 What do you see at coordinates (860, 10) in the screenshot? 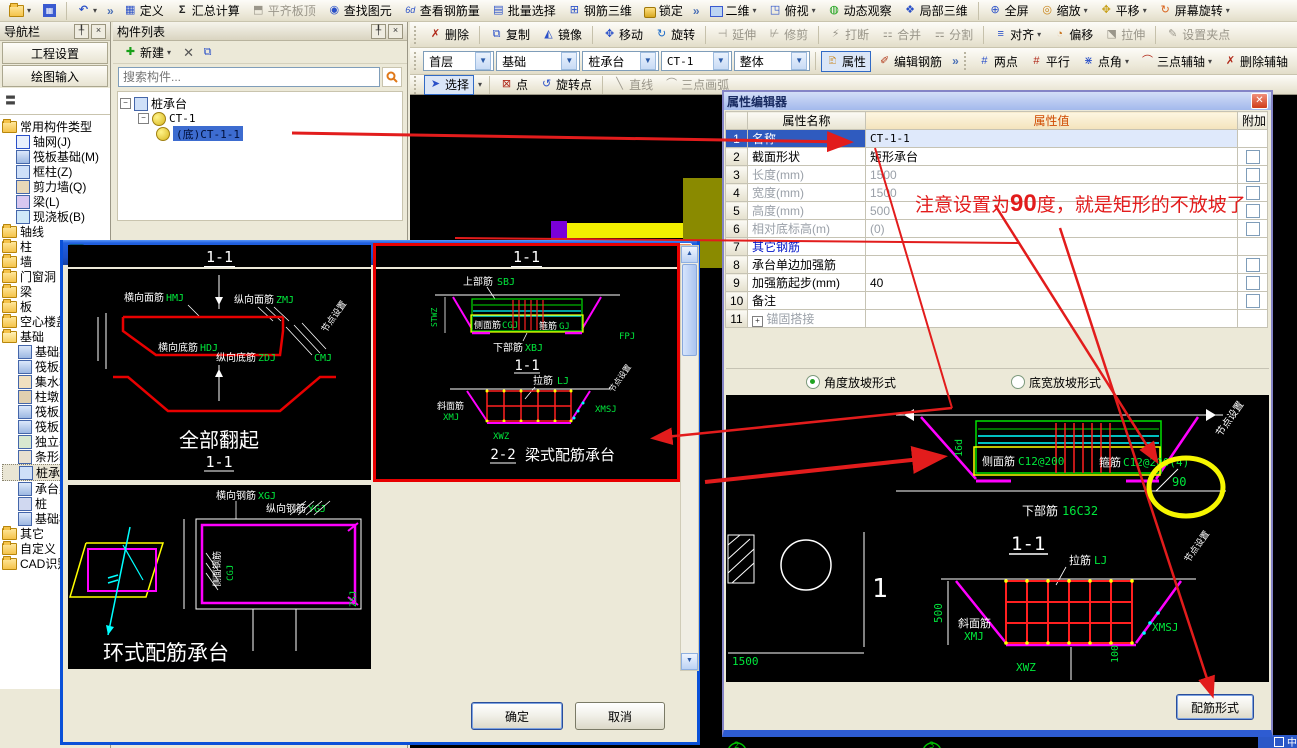
I see `orbit-button: ◍ 动态观察` at bounding box center [860, 10].